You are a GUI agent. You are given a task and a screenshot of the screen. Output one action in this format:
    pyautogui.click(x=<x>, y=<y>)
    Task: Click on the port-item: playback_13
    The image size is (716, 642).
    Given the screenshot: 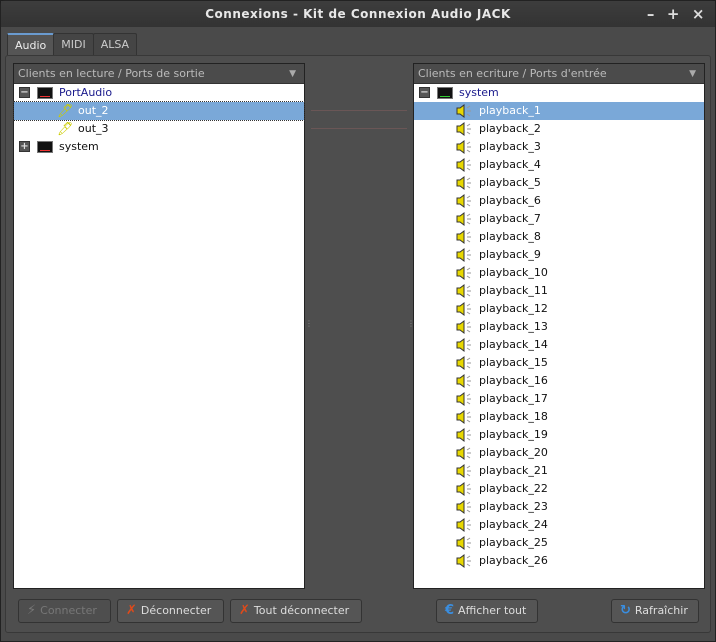 What is the action you would take?
    pyautogui.click(x=559, y=327)
    